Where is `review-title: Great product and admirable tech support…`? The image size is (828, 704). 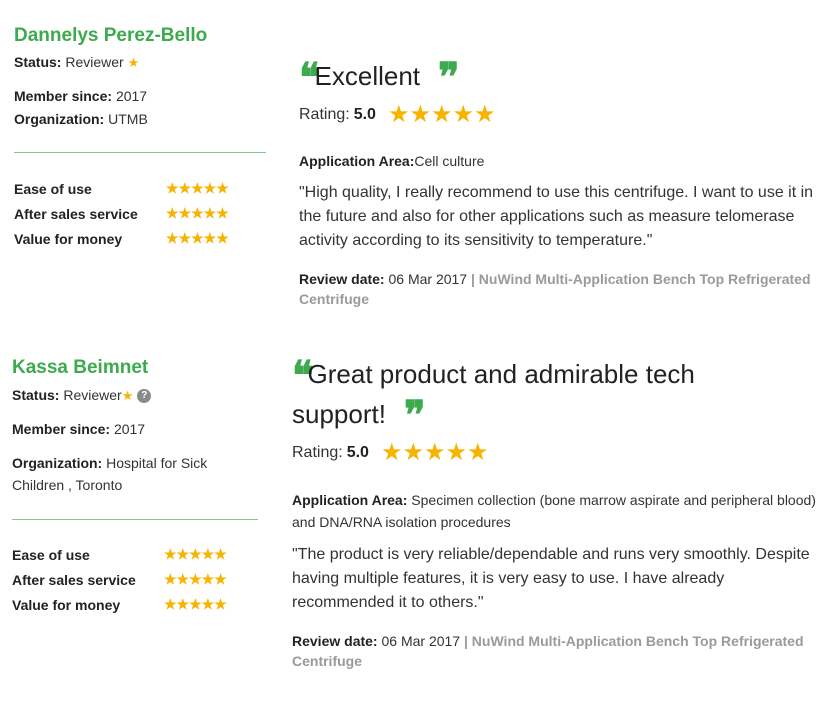 review-title: Great product and admirable tech support… is located at coordinates (493, 394).